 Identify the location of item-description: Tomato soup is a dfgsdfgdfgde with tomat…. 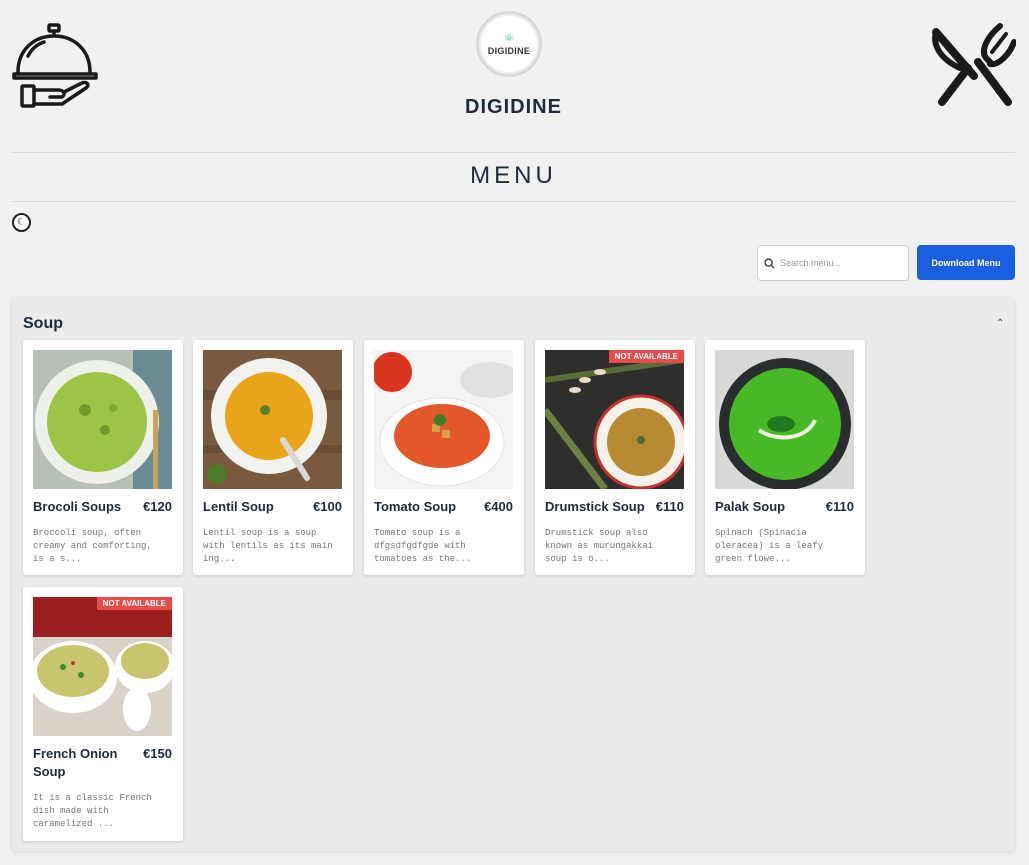
(423, 546).